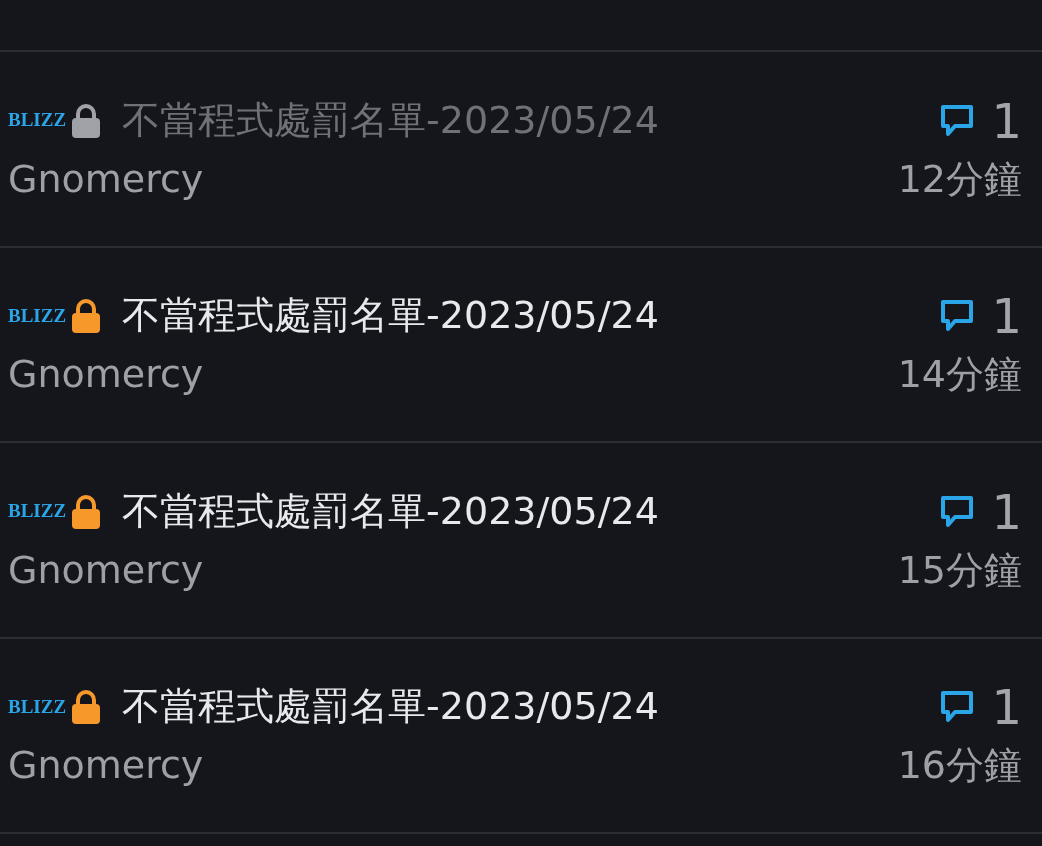 This screenshot has height=846, width=1042. Describe the element at coordinates (959, 766) in the screenshot. I see `post-time: 16分鐘` at that location.